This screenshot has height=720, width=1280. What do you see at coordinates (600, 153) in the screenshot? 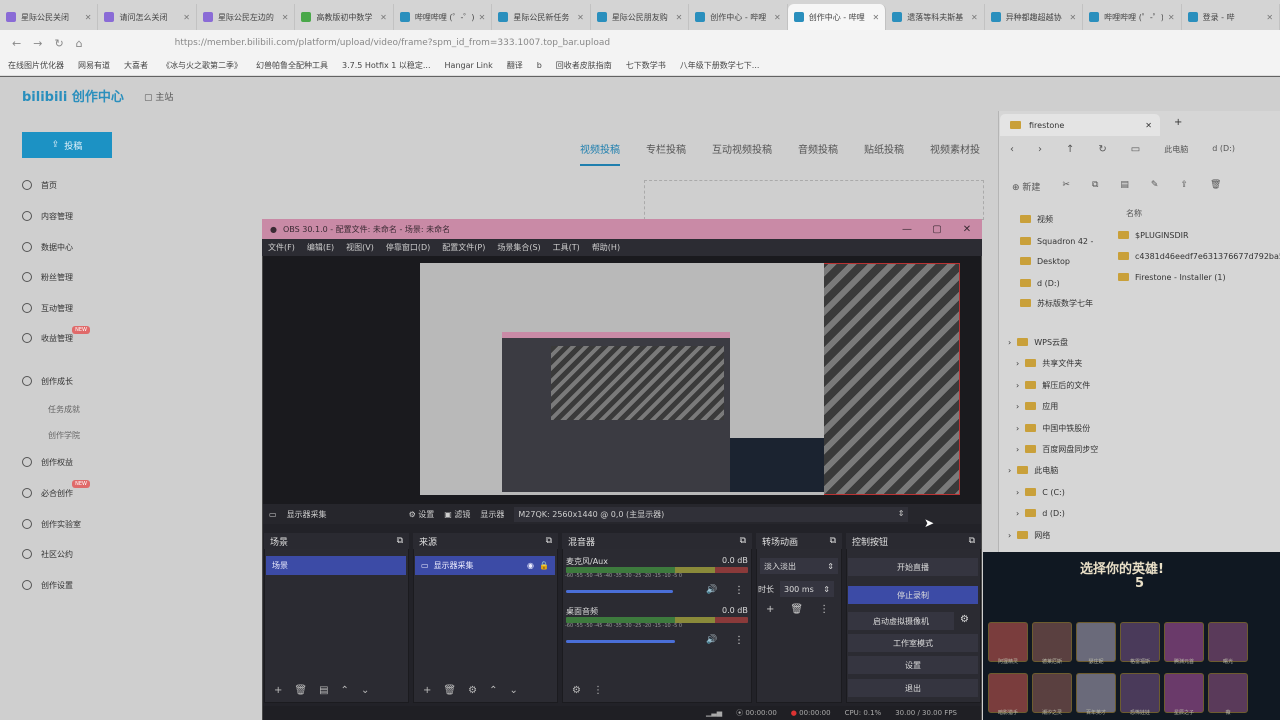
I see `upload-tab: 视频投稿` at bounding box center [600, 153].